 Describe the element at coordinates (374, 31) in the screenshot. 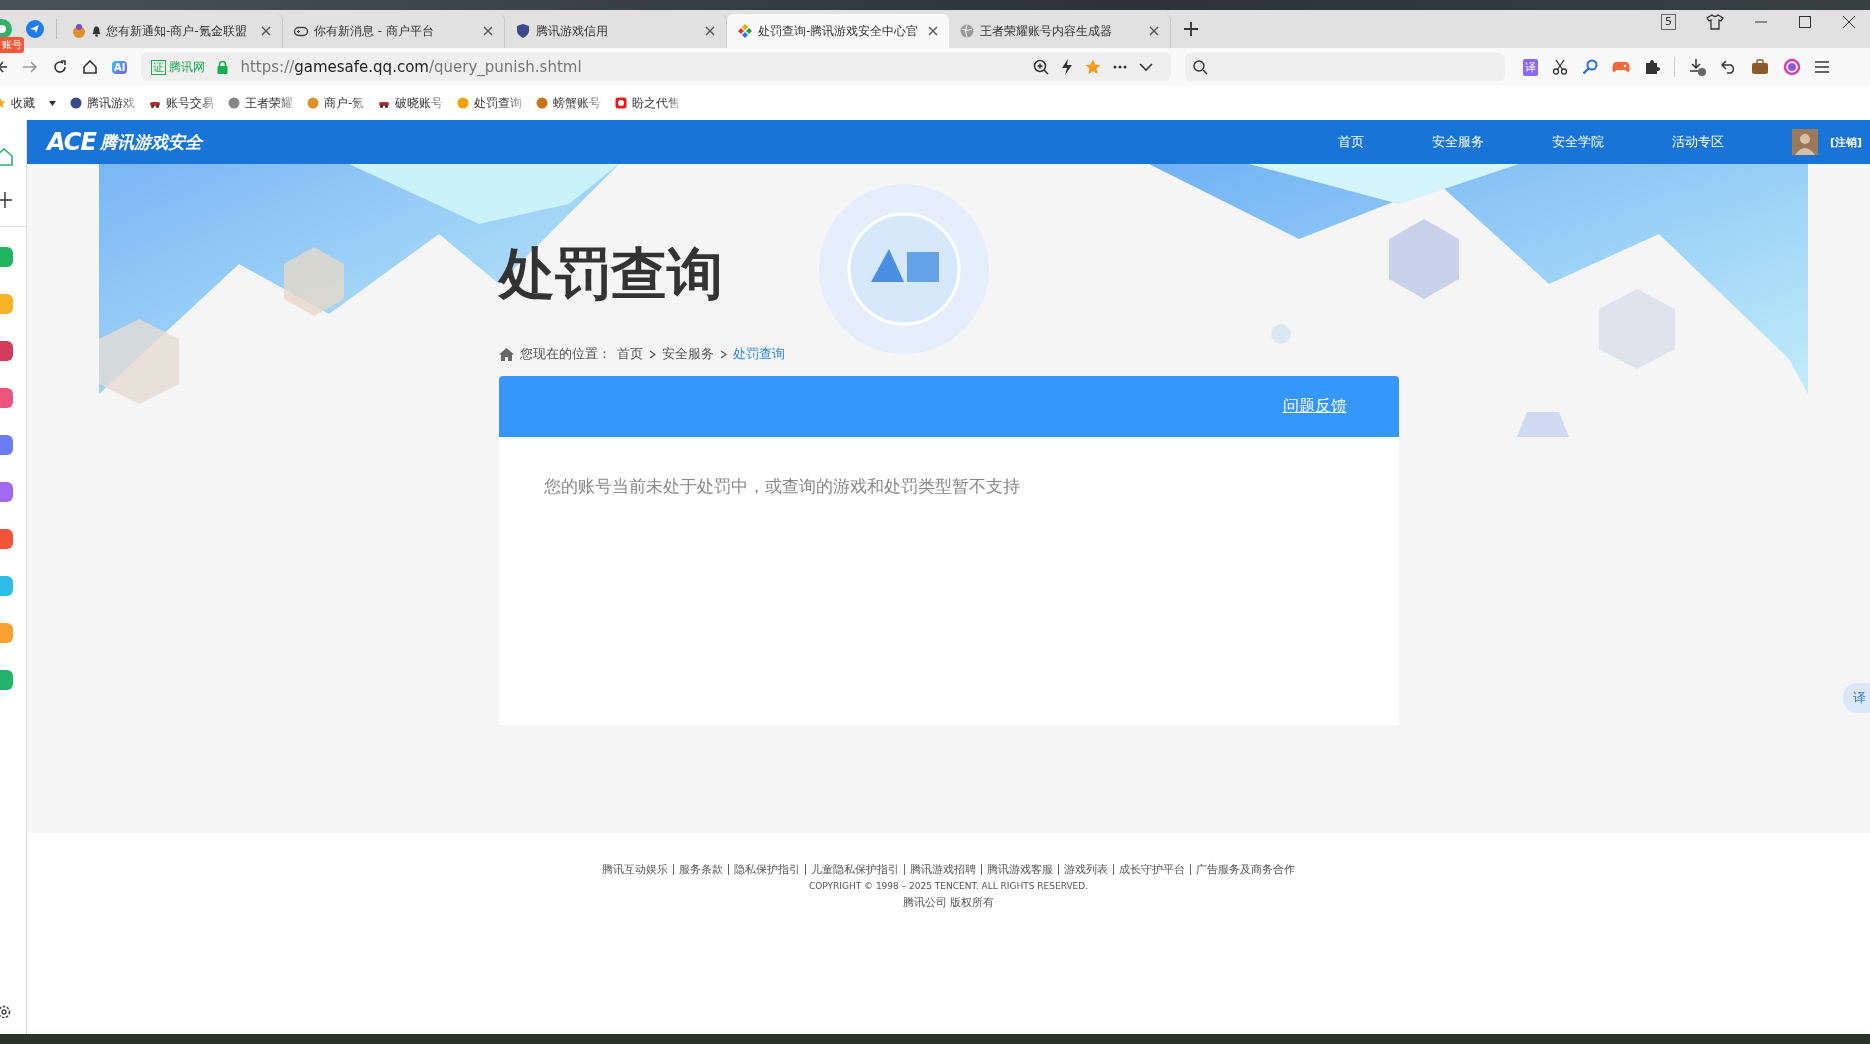

I see `tab-title: 你有新消息 - 商户平台` at that location.